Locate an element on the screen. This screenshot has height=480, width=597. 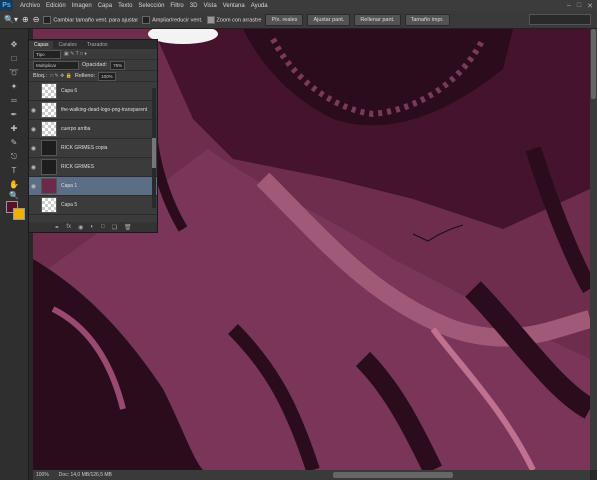
layer-name: Capa 1 is located at coordinates (69, 186).